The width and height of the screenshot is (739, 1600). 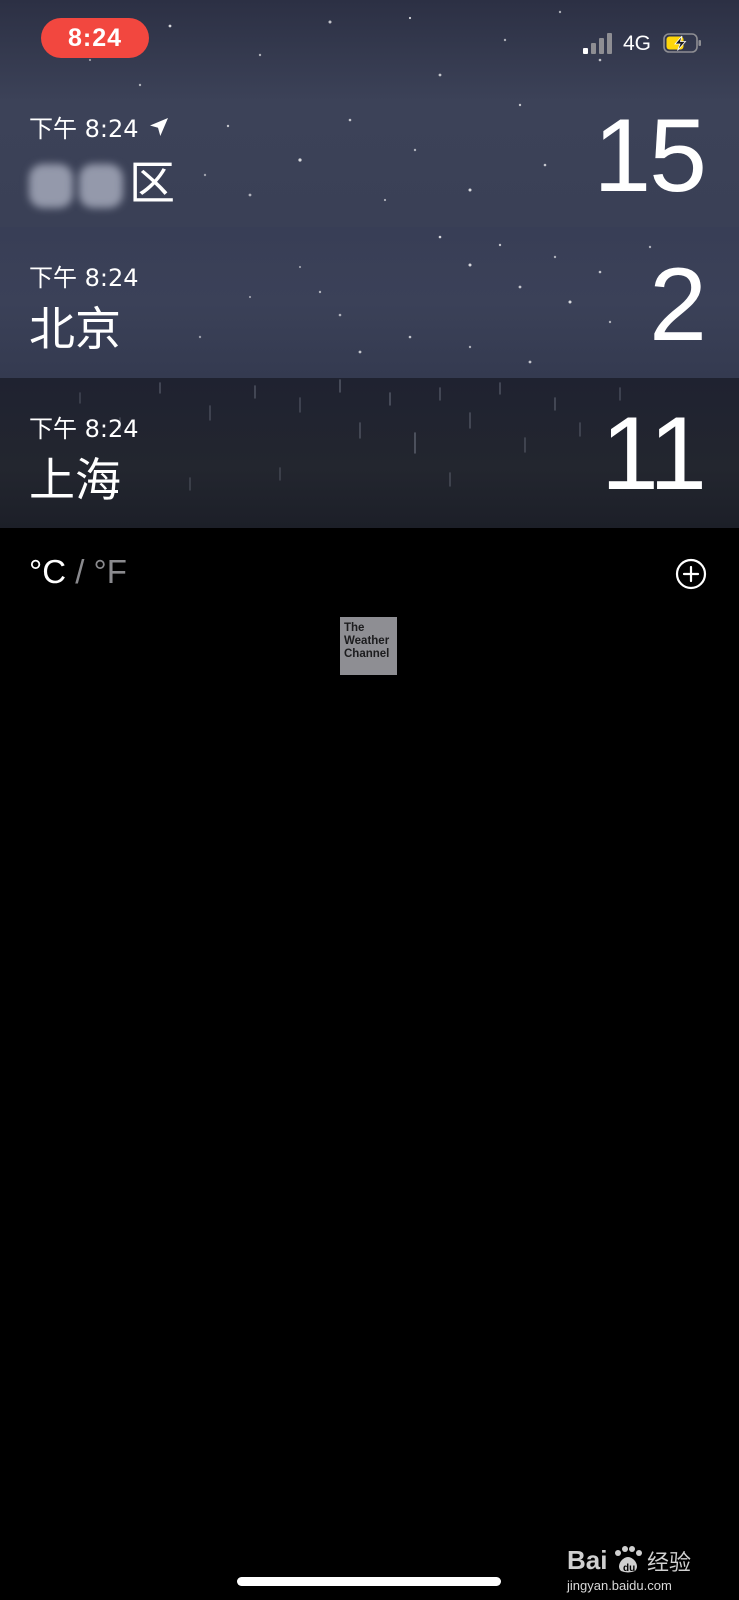 I want to click on svg-text: 经验, so click(x=669, y=1563).